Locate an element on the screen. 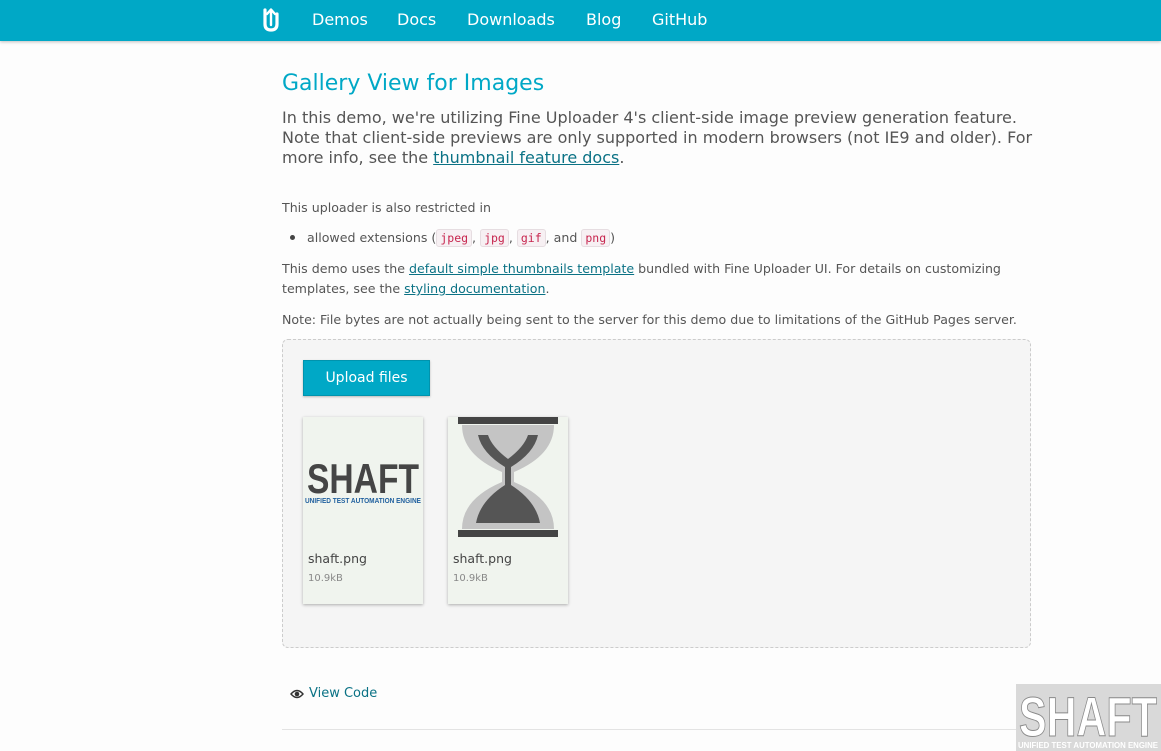  ext-prefix: allowed extensions ( is located at coordinates (372, 237).